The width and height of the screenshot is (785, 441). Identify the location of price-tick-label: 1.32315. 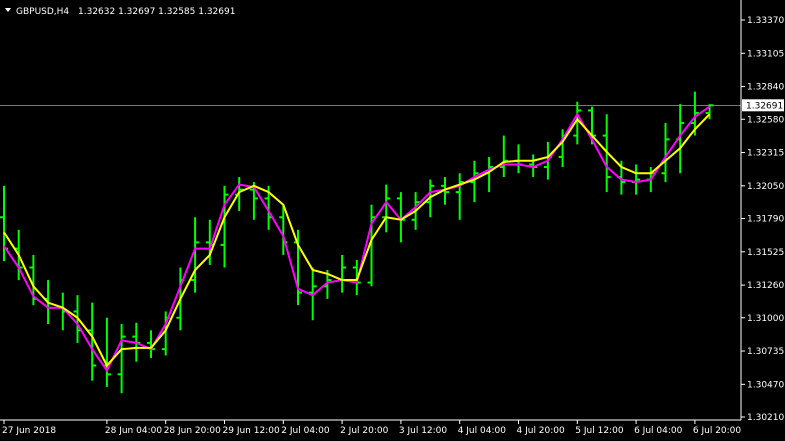
(765, 154).